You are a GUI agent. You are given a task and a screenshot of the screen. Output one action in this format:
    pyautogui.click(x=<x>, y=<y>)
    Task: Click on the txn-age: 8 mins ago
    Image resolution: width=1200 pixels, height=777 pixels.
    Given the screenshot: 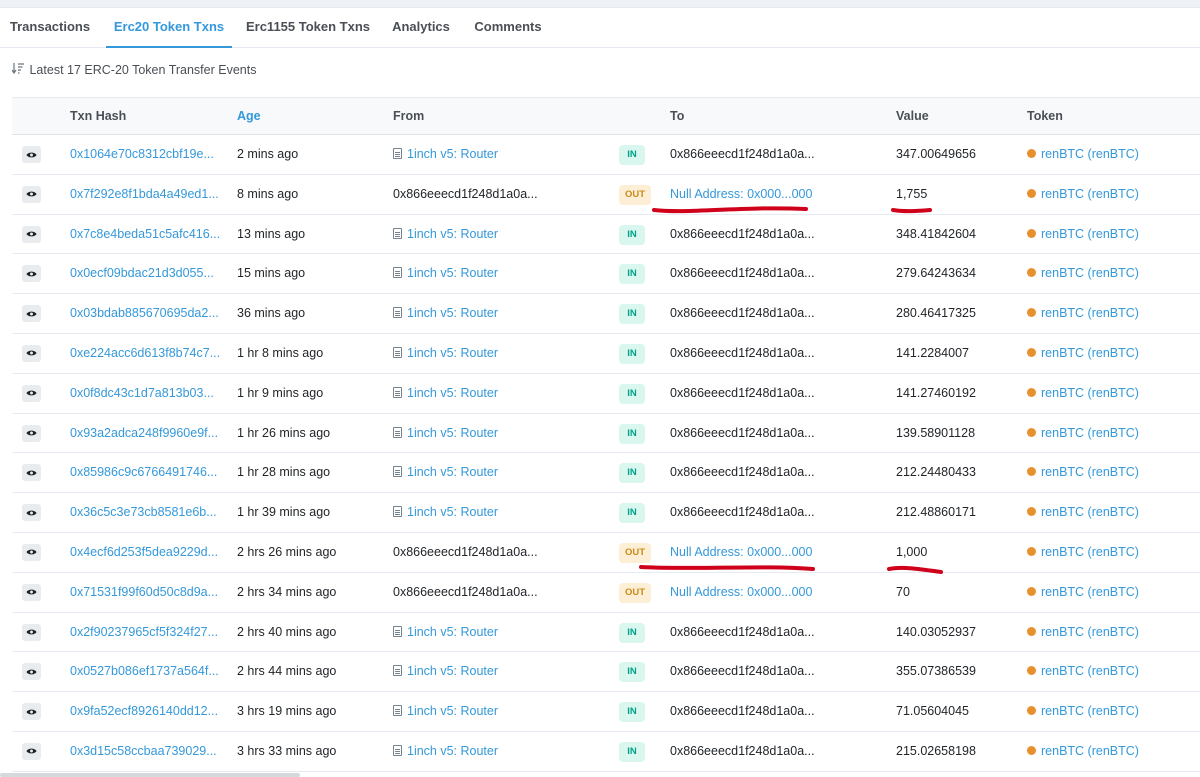 What is the action you would take?
    pyautogui.click(x=268, y=193)
    